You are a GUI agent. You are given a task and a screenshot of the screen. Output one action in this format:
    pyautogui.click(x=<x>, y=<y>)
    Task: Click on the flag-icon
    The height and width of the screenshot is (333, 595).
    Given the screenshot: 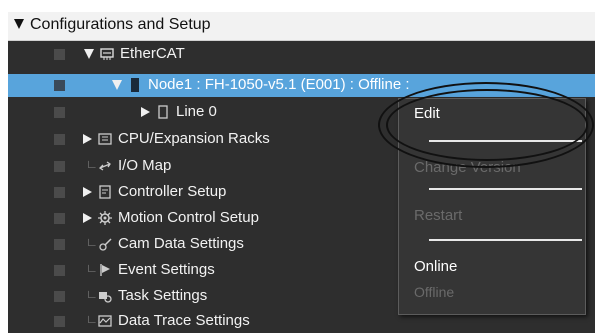 What is the action you would take?
    pyautogui.click(x=105, y=270)
    